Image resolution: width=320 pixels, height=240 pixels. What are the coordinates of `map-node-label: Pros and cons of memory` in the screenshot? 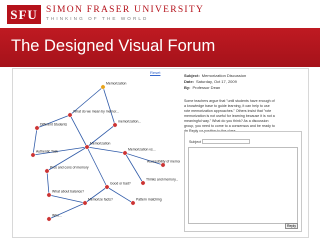 It's located at (69, 168).